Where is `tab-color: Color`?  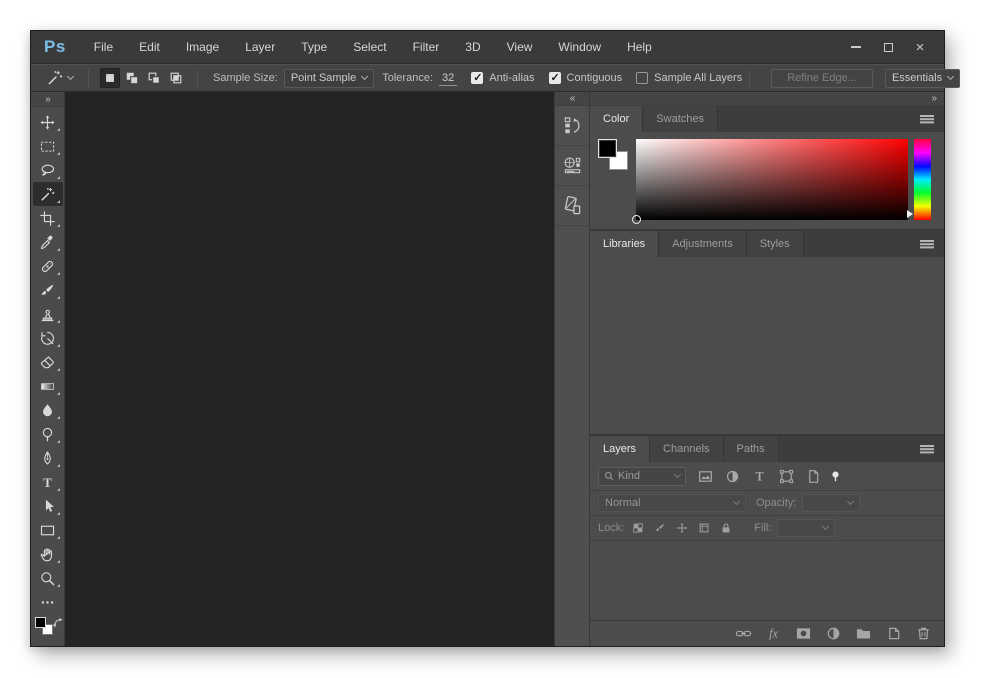 tab-color: Color is located at coordinates (617, 119).